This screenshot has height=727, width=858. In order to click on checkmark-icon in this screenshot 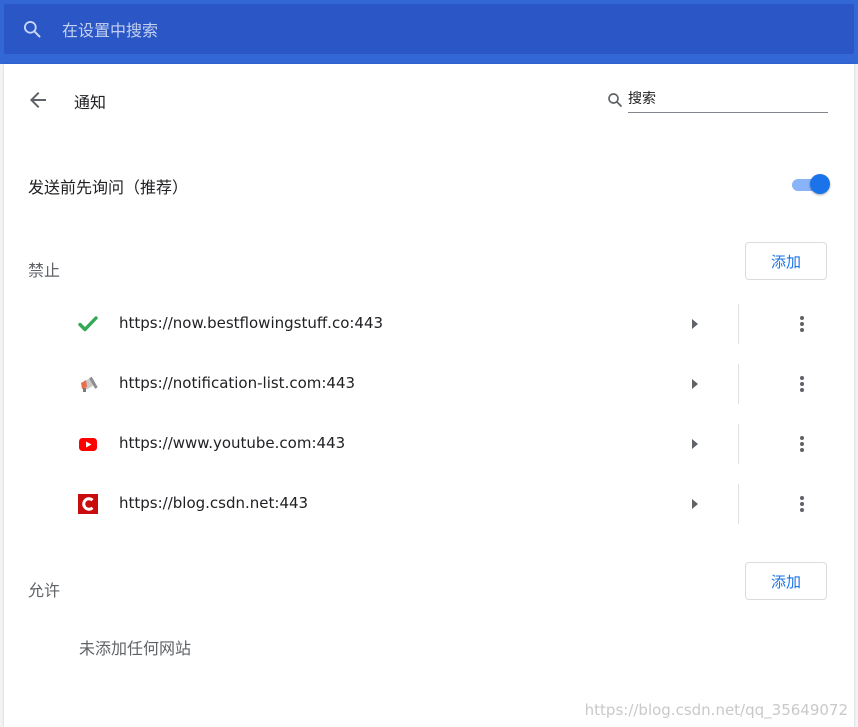, I will do `click(88, 324)`.